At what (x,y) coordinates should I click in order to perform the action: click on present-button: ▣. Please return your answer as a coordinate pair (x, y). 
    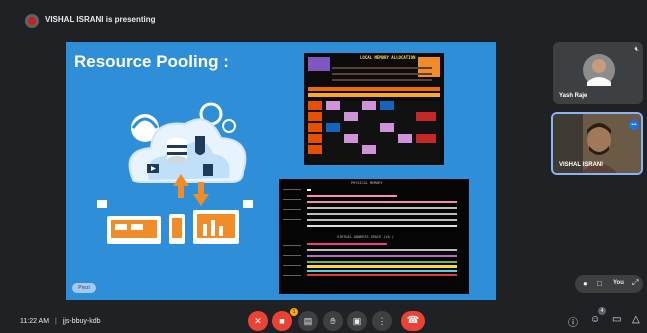
    Looking at the image, I should click on (357, 321).